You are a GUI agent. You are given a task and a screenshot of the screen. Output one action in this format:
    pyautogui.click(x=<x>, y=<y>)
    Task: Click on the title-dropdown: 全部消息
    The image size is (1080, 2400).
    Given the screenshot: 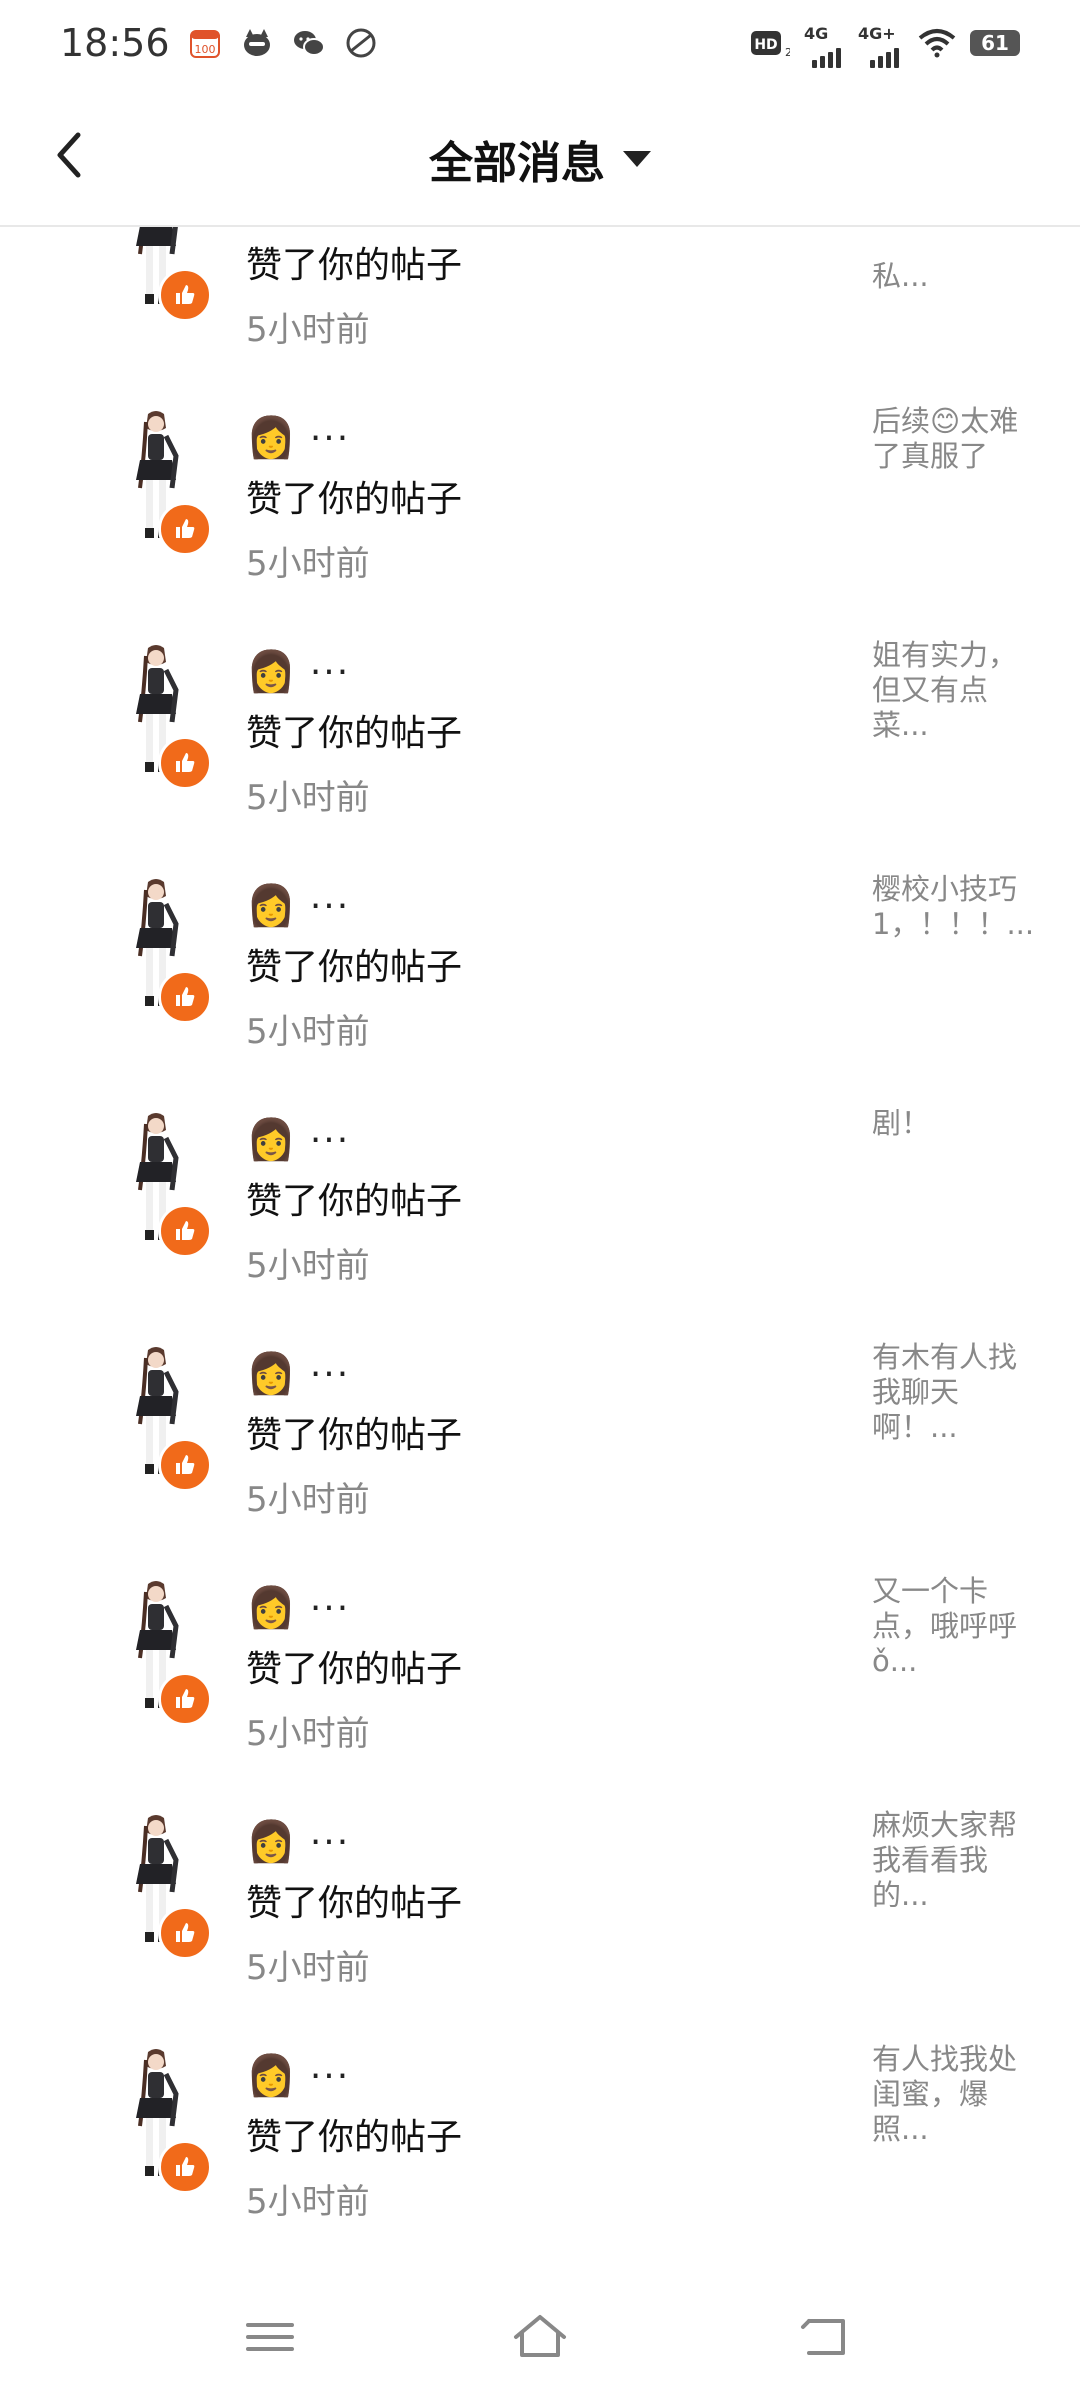 What is the action you would take?
    pyautogui.click(x=540, y=159)
    